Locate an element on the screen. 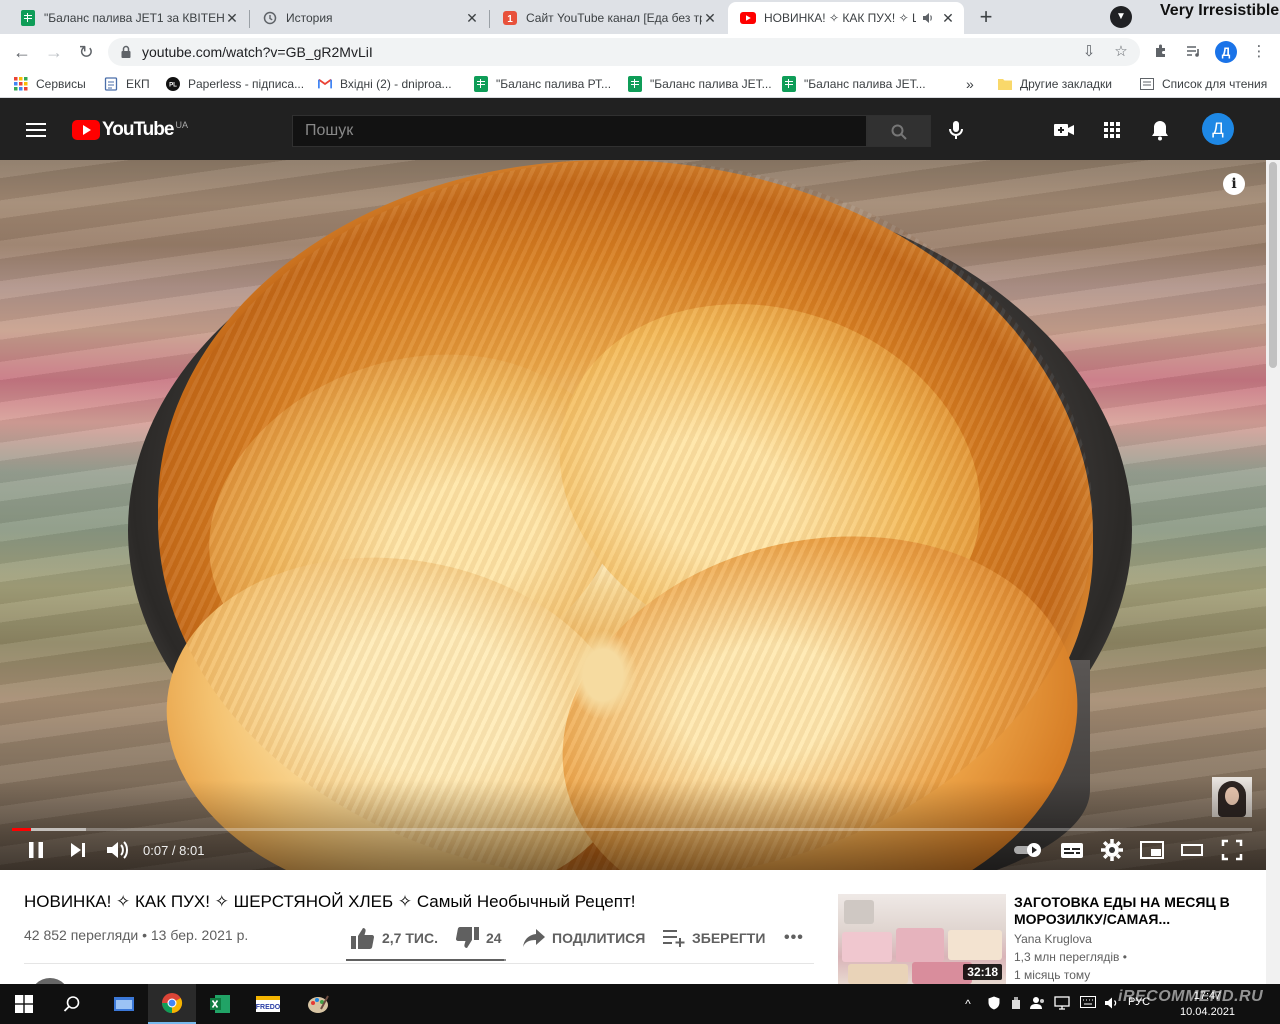 This screenshot has height=1024, width=1280. search-box is located at coordinates (579, 131).